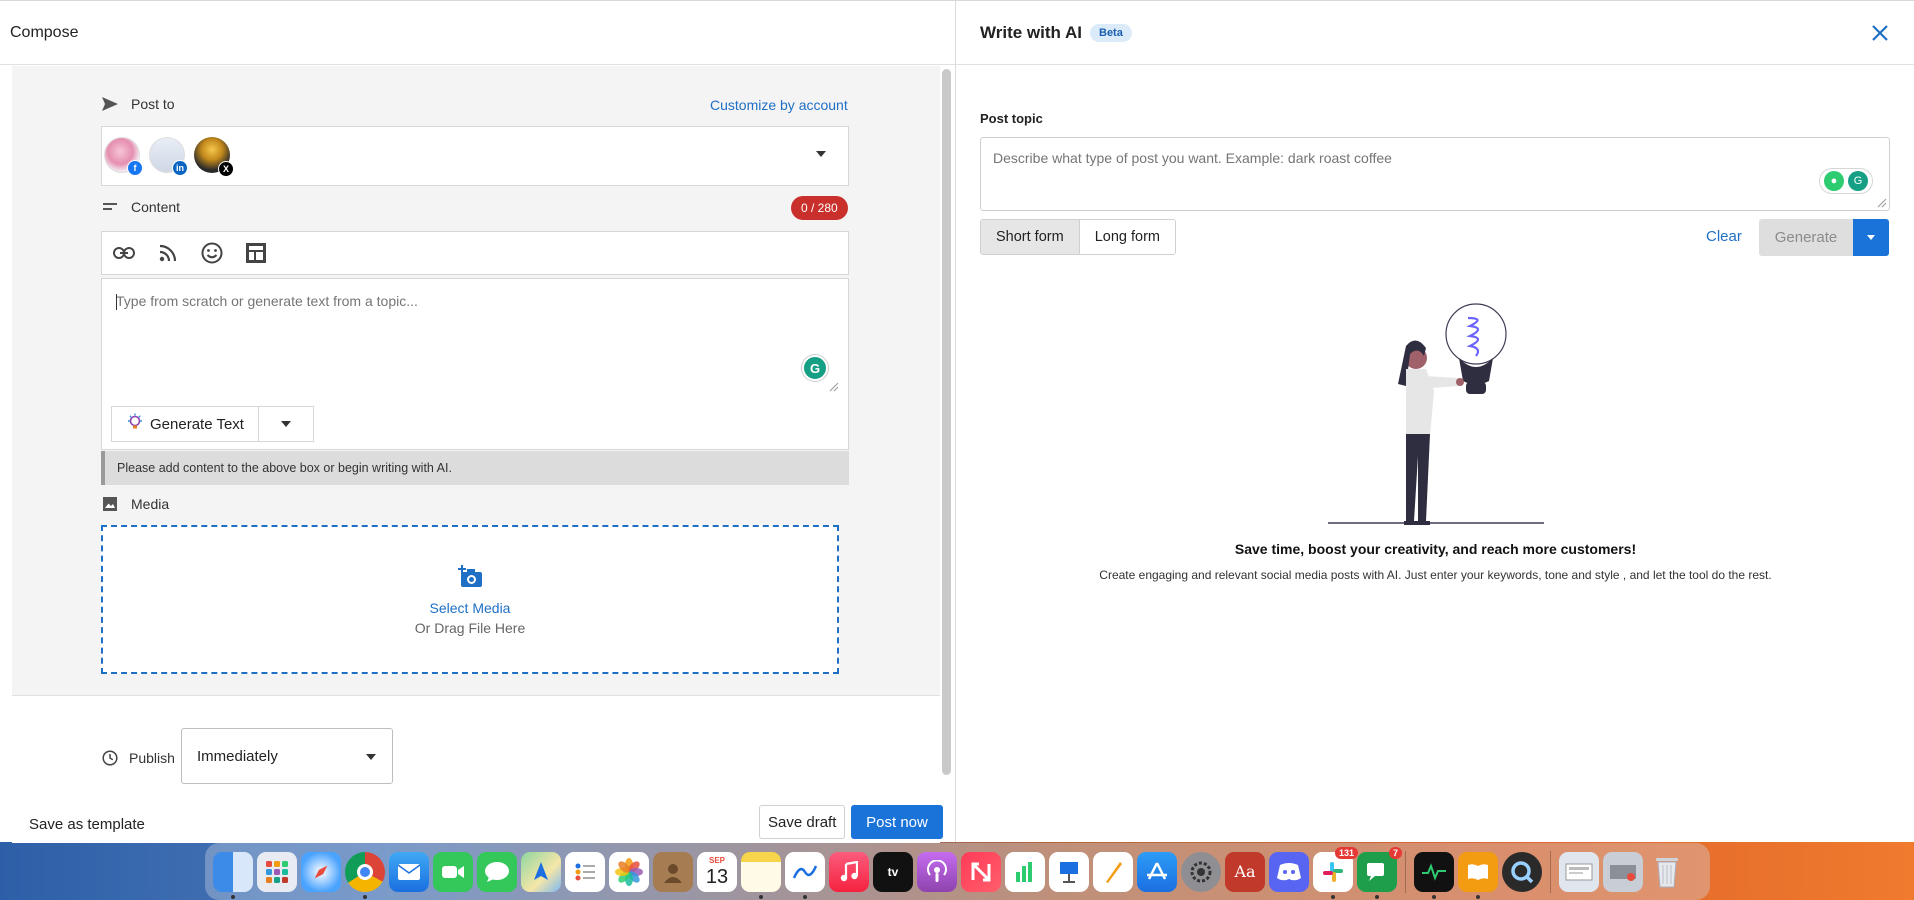 This screenshot has height=900, width=1914. I want to click on content-textarea, so click(466, 343).